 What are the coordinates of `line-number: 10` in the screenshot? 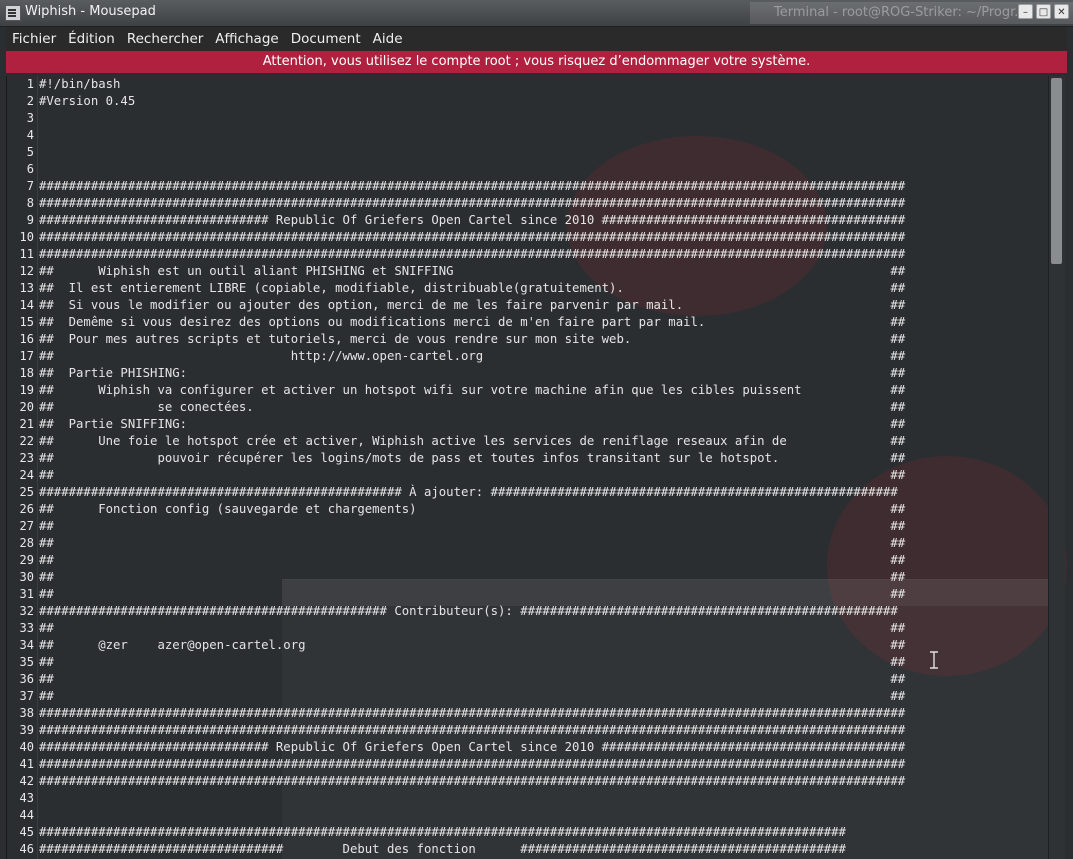 It's located at (26, 237).